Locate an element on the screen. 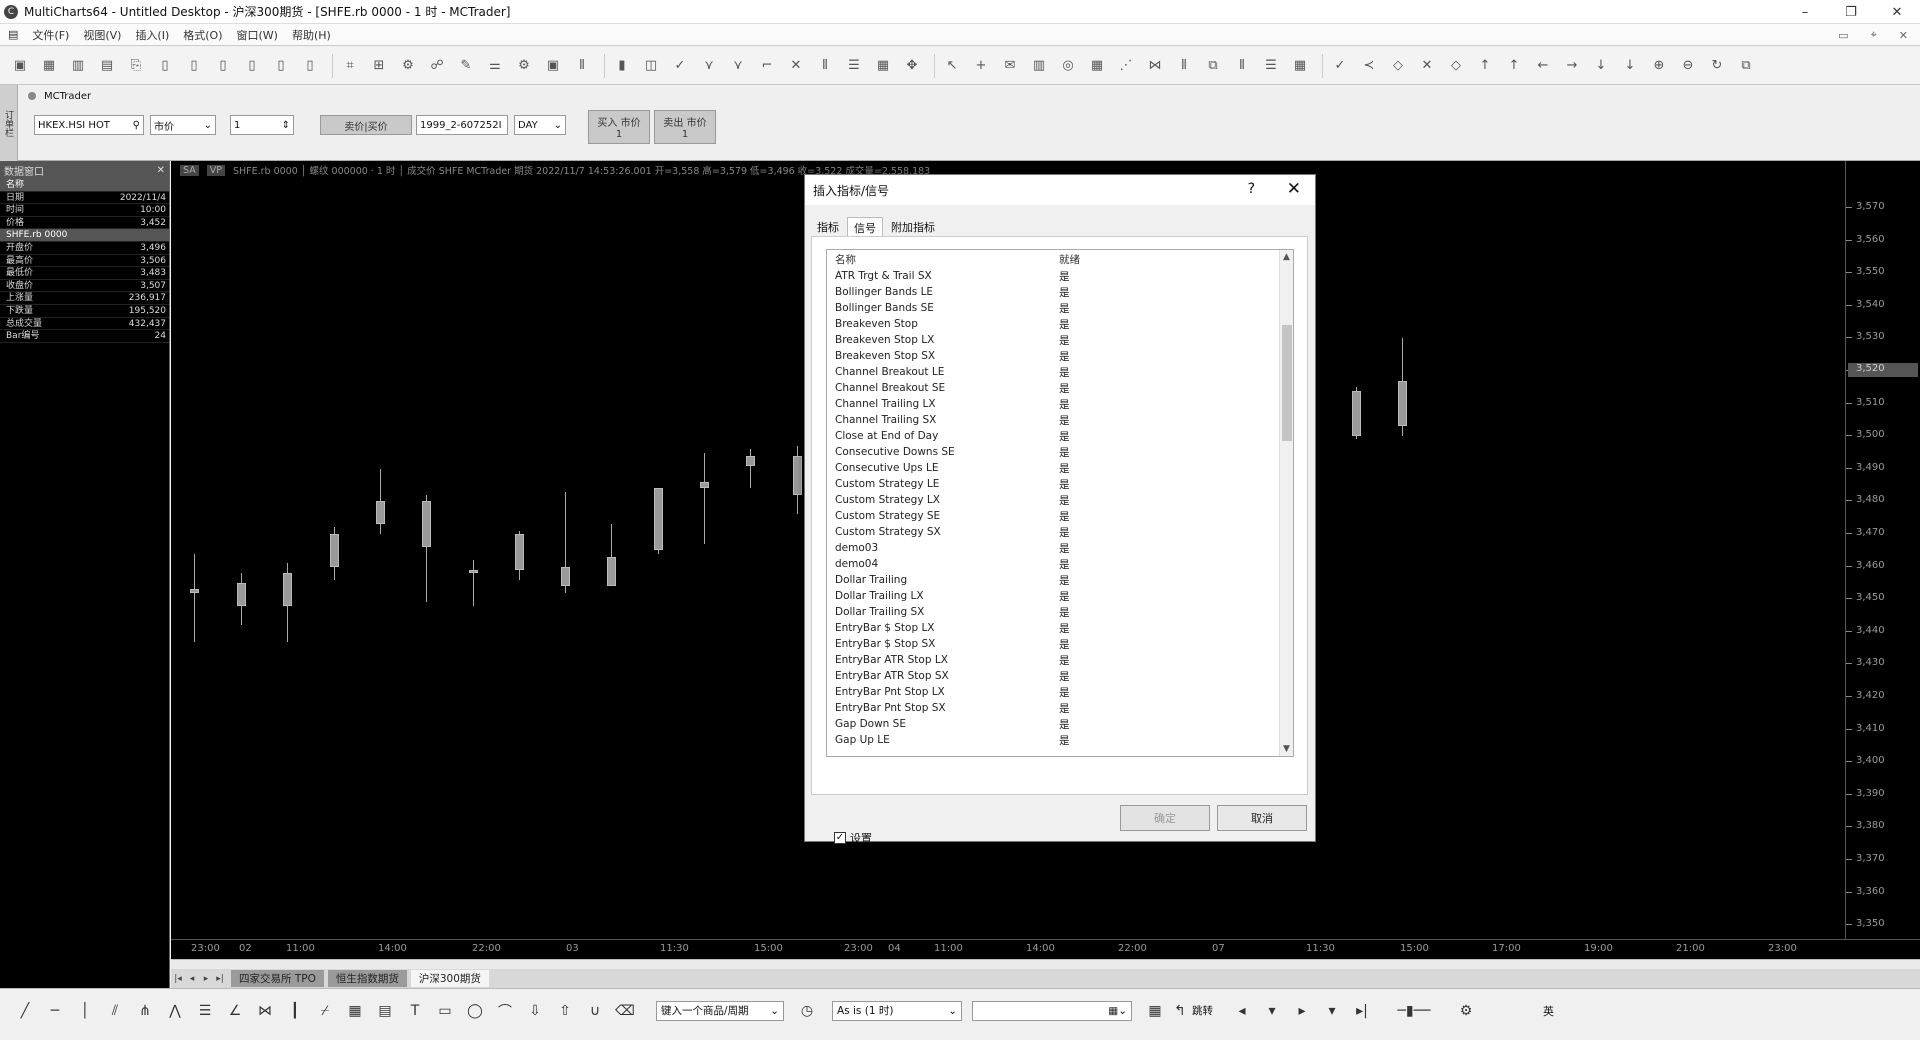 The image size is (1920, 1040). column-ready: 就绪 is located at coordinates (1069, 259).